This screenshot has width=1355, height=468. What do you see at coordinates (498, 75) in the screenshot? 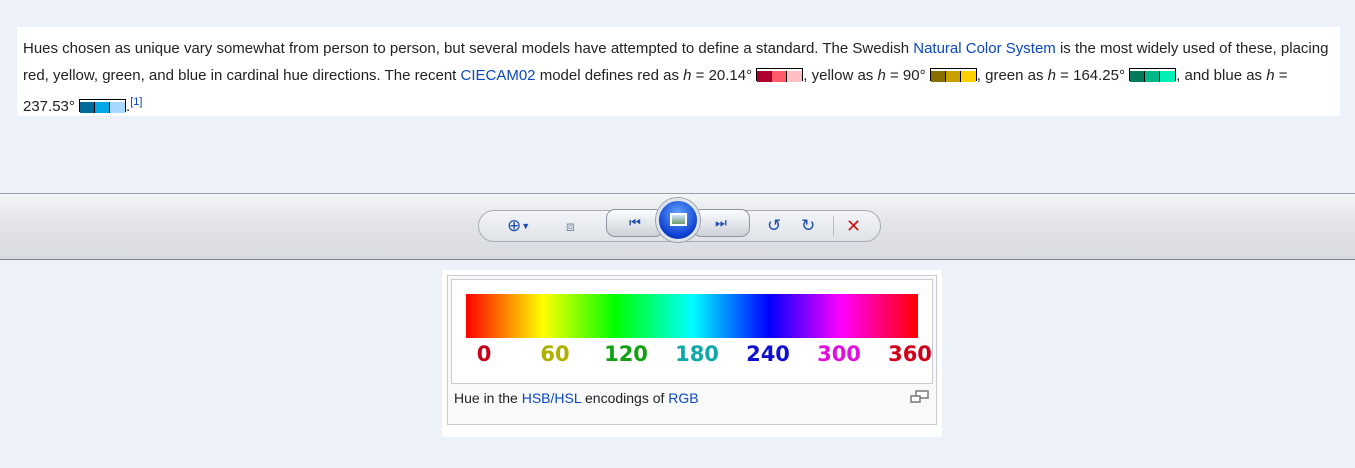
I see `link-ciecam02: CIECAM02` at bounding box center [498, 75].